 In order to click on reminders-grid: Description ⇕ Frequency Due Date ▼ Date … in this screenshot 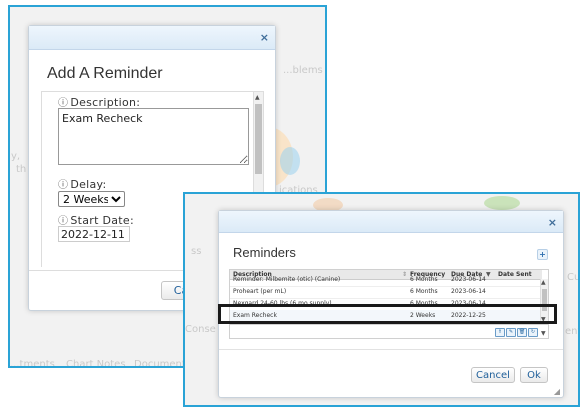, I will do `click(389, 297)`.